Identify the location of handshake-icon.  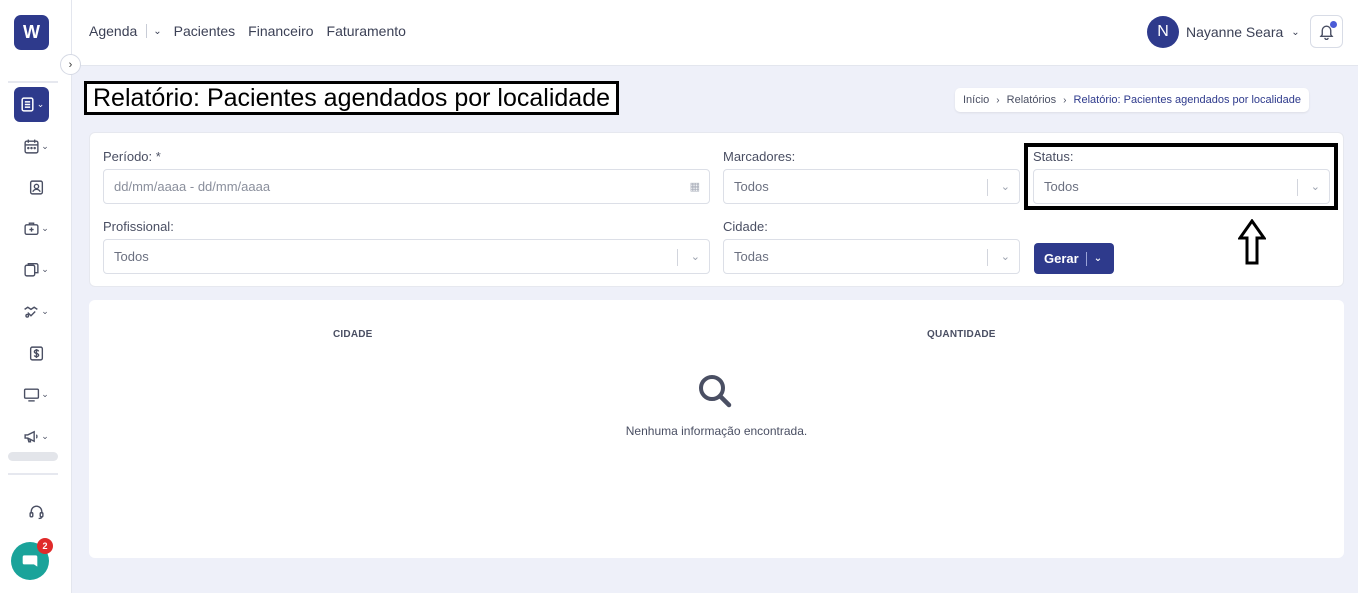
(31, 311).